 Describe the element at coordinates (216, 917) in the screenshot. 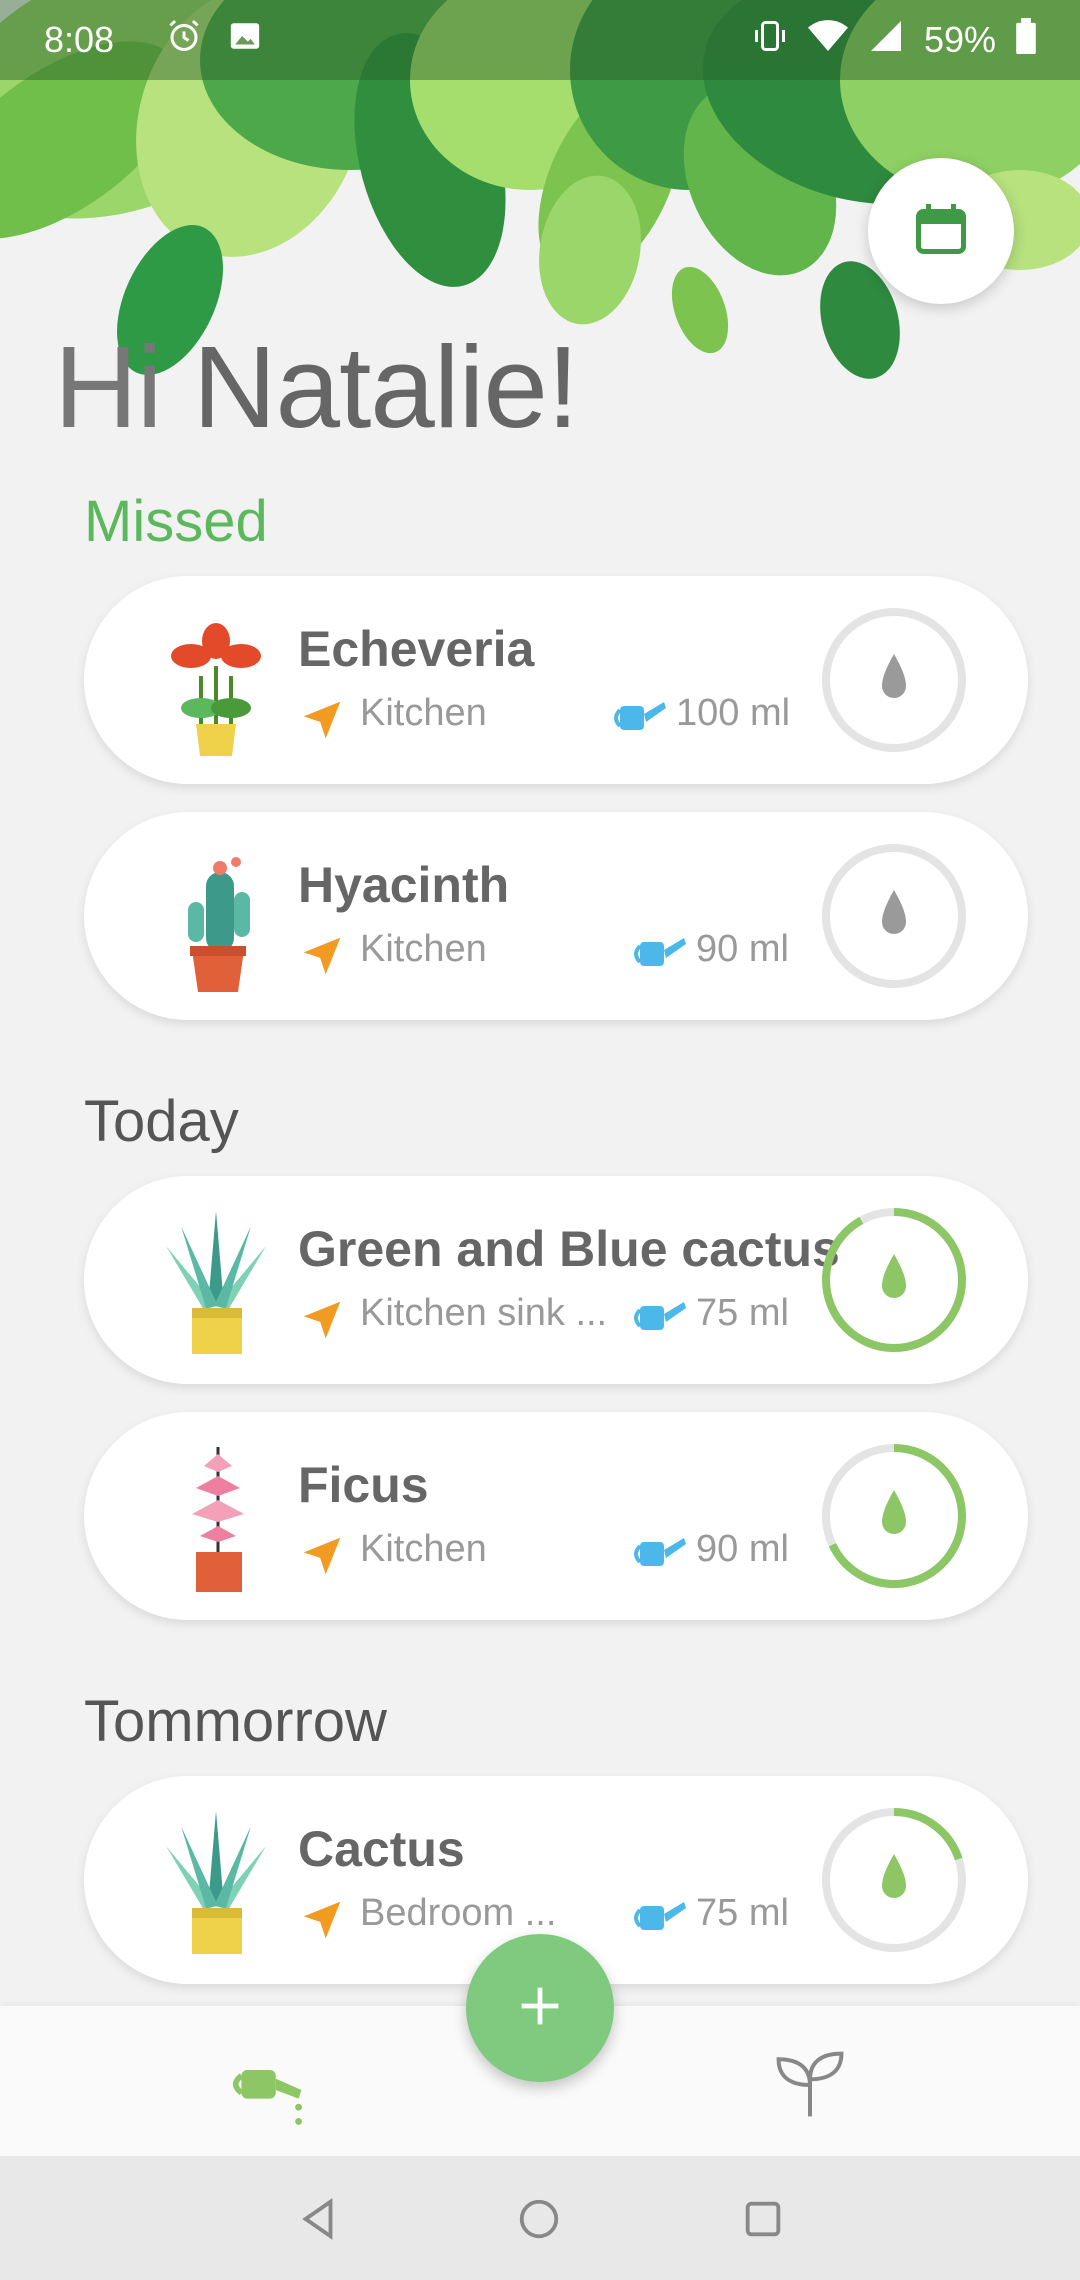

I see `cactus-plant-icon` at that location.